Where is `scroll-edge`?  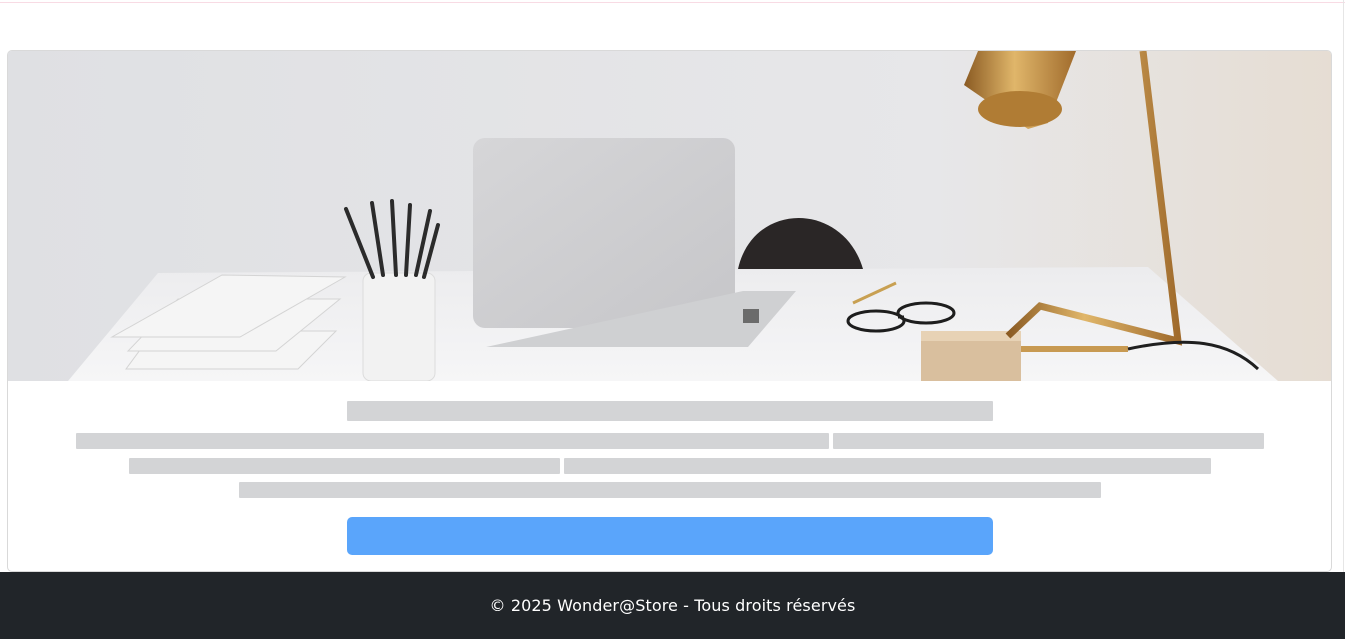
scroll-edge is located at coordinates (1343, 286).